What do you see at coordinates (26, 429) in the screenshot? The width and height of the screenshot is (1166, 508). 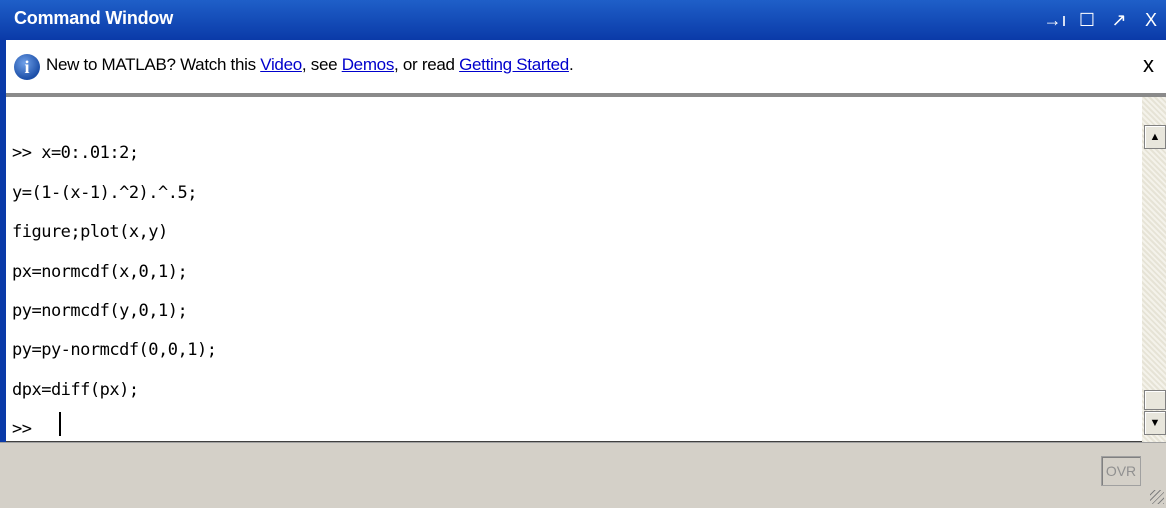 I see `command-prompt: >>` at bounding box center [26, 429].